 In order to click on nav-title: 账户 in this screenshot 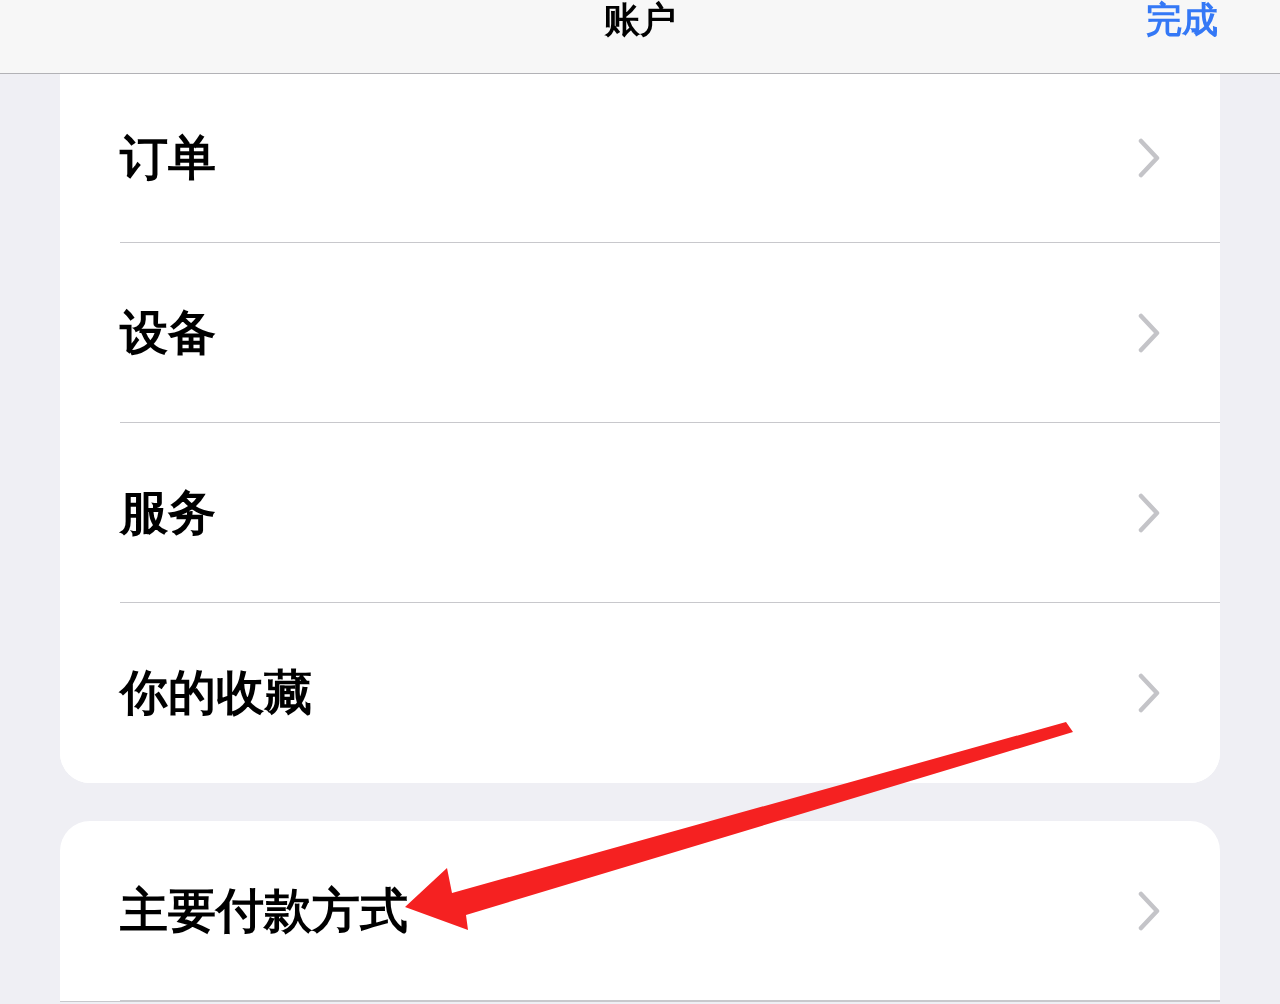, I will do `click(640, 20)`.